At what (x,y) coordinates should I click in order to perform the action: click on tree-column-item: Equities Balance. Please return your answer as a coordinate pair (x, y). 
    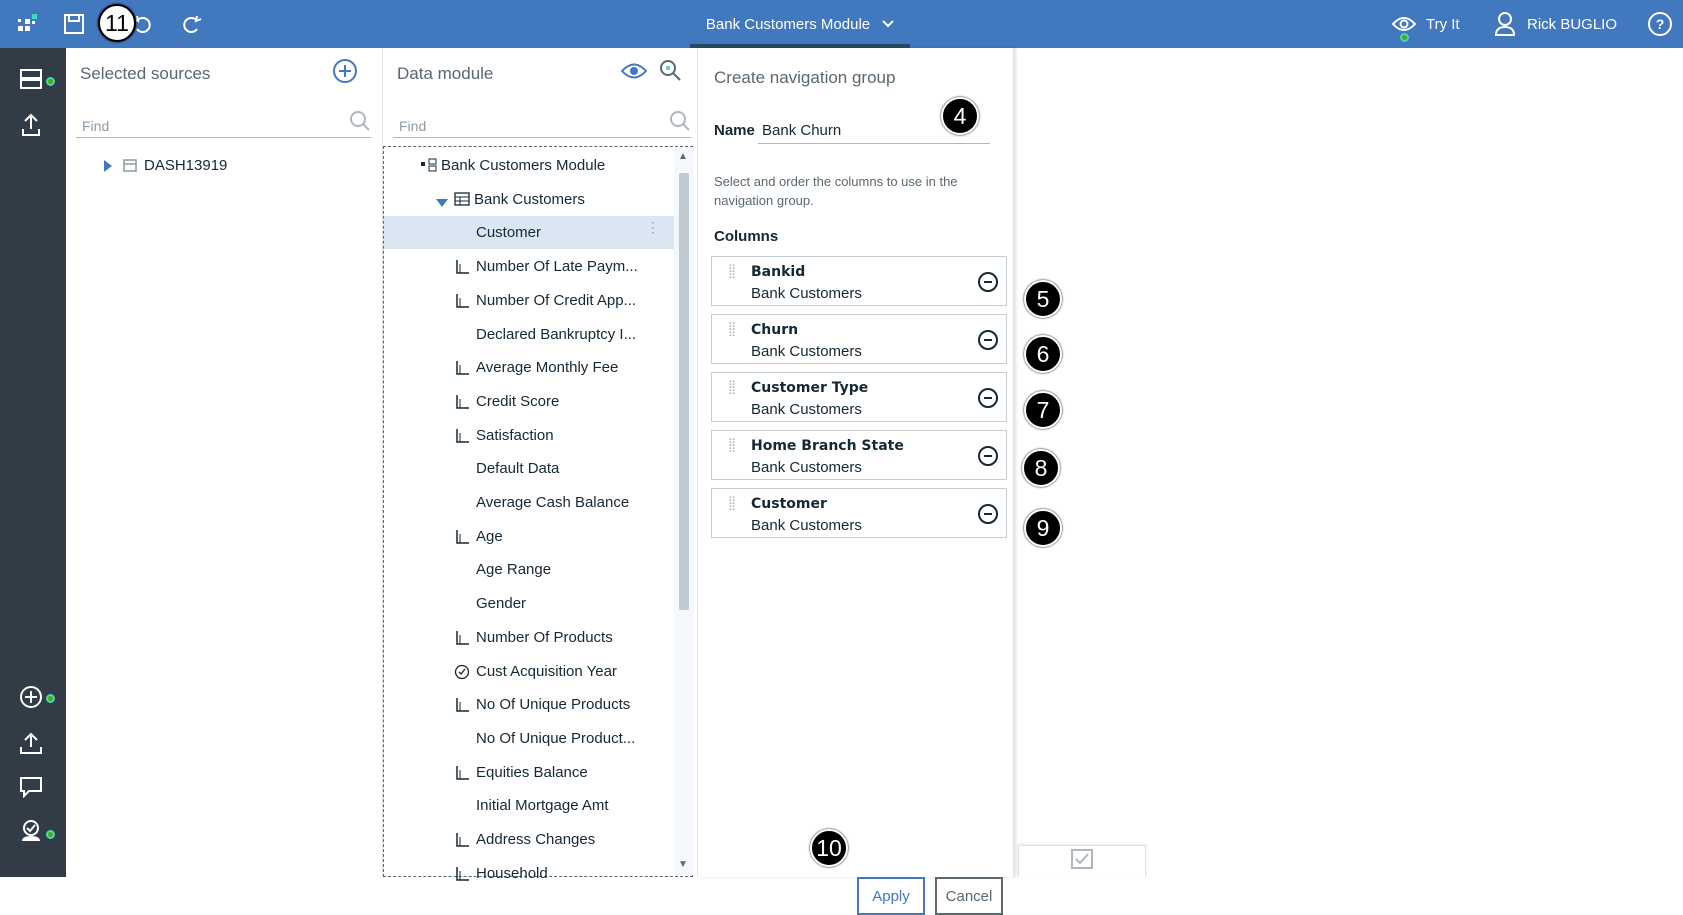
    Looking at the image, I should click on (529, 772).